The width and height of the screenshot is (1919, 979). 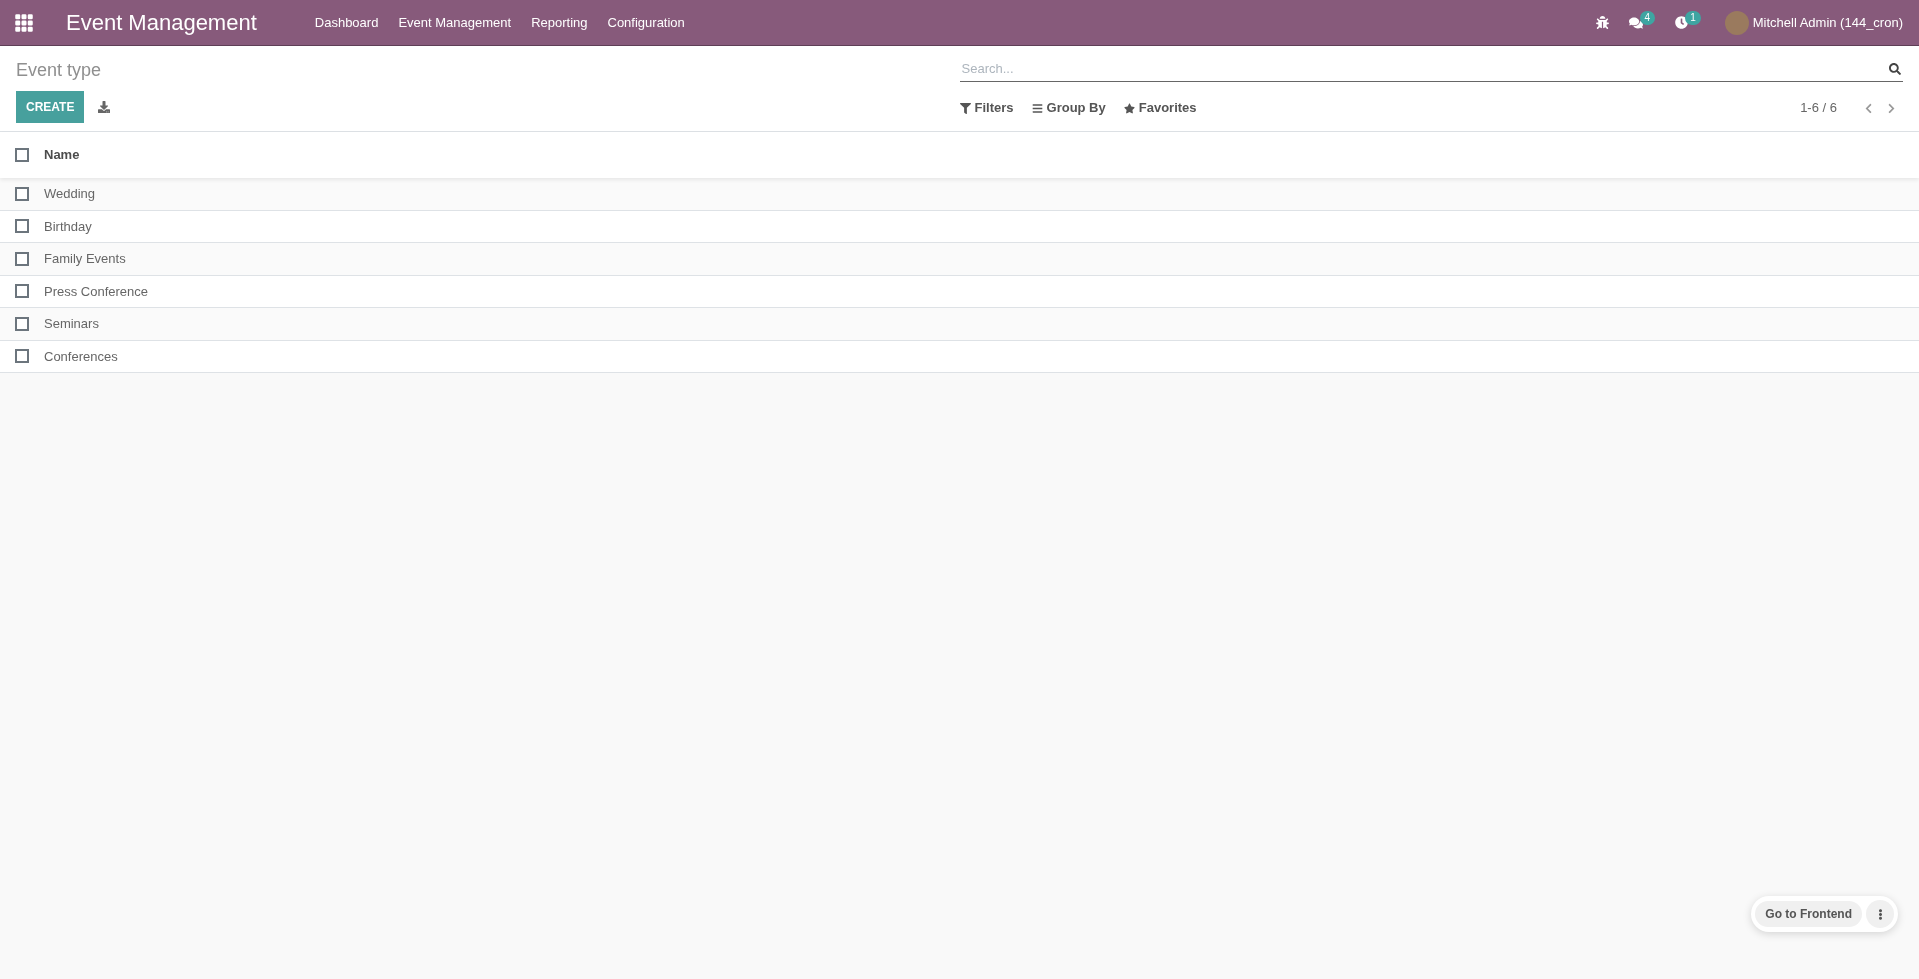 What do you see at coordinates (96, 291) in the screenshot?
I see `table-cell-text: Press Conference` at bounding box center [96, 291].